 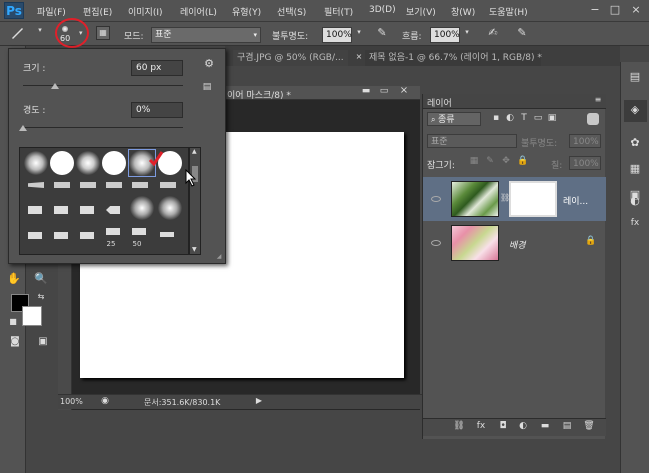 I want to click on menu-help: 도움말(H), so click(x=508, y=11).